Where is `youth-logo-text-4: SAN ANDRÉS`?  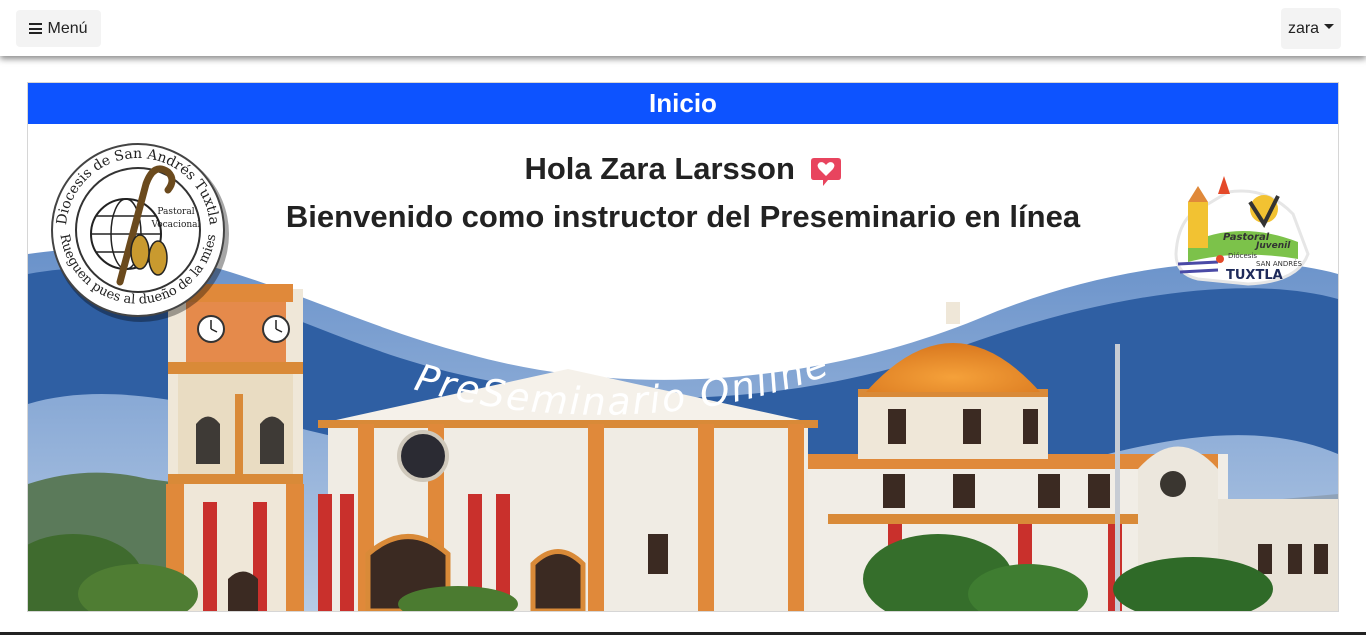
youth-logo-text-4: SAN ANDRÉS is located at coordinates (1279, 263).